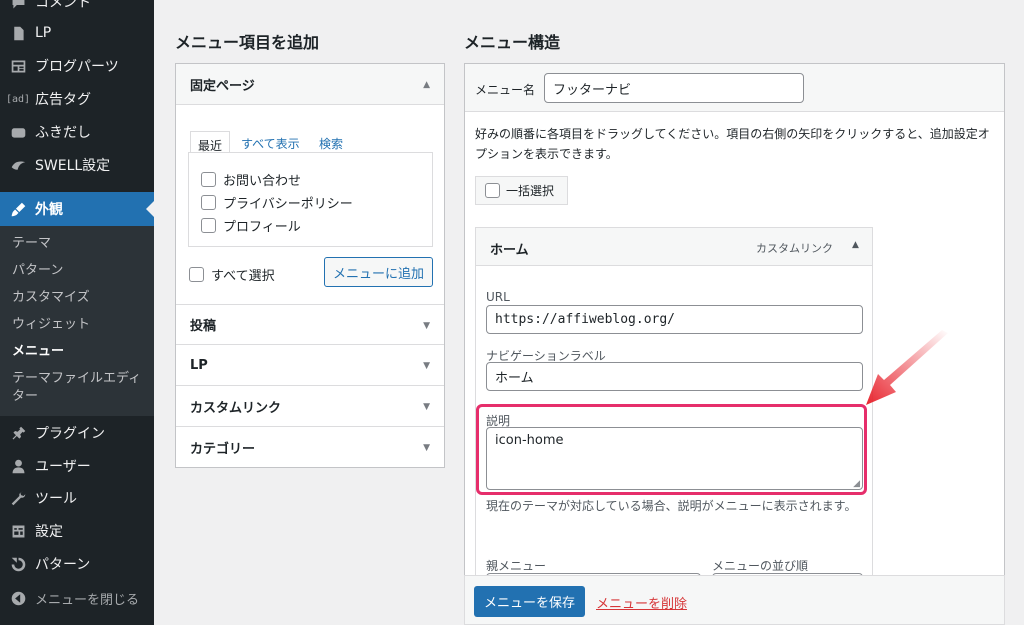 The height and width of the screenshot is (625, 1024). What do you see at coordinates (18, 531) in the screenshot?
I see `settings-icon` at bounding box center [18, 531].